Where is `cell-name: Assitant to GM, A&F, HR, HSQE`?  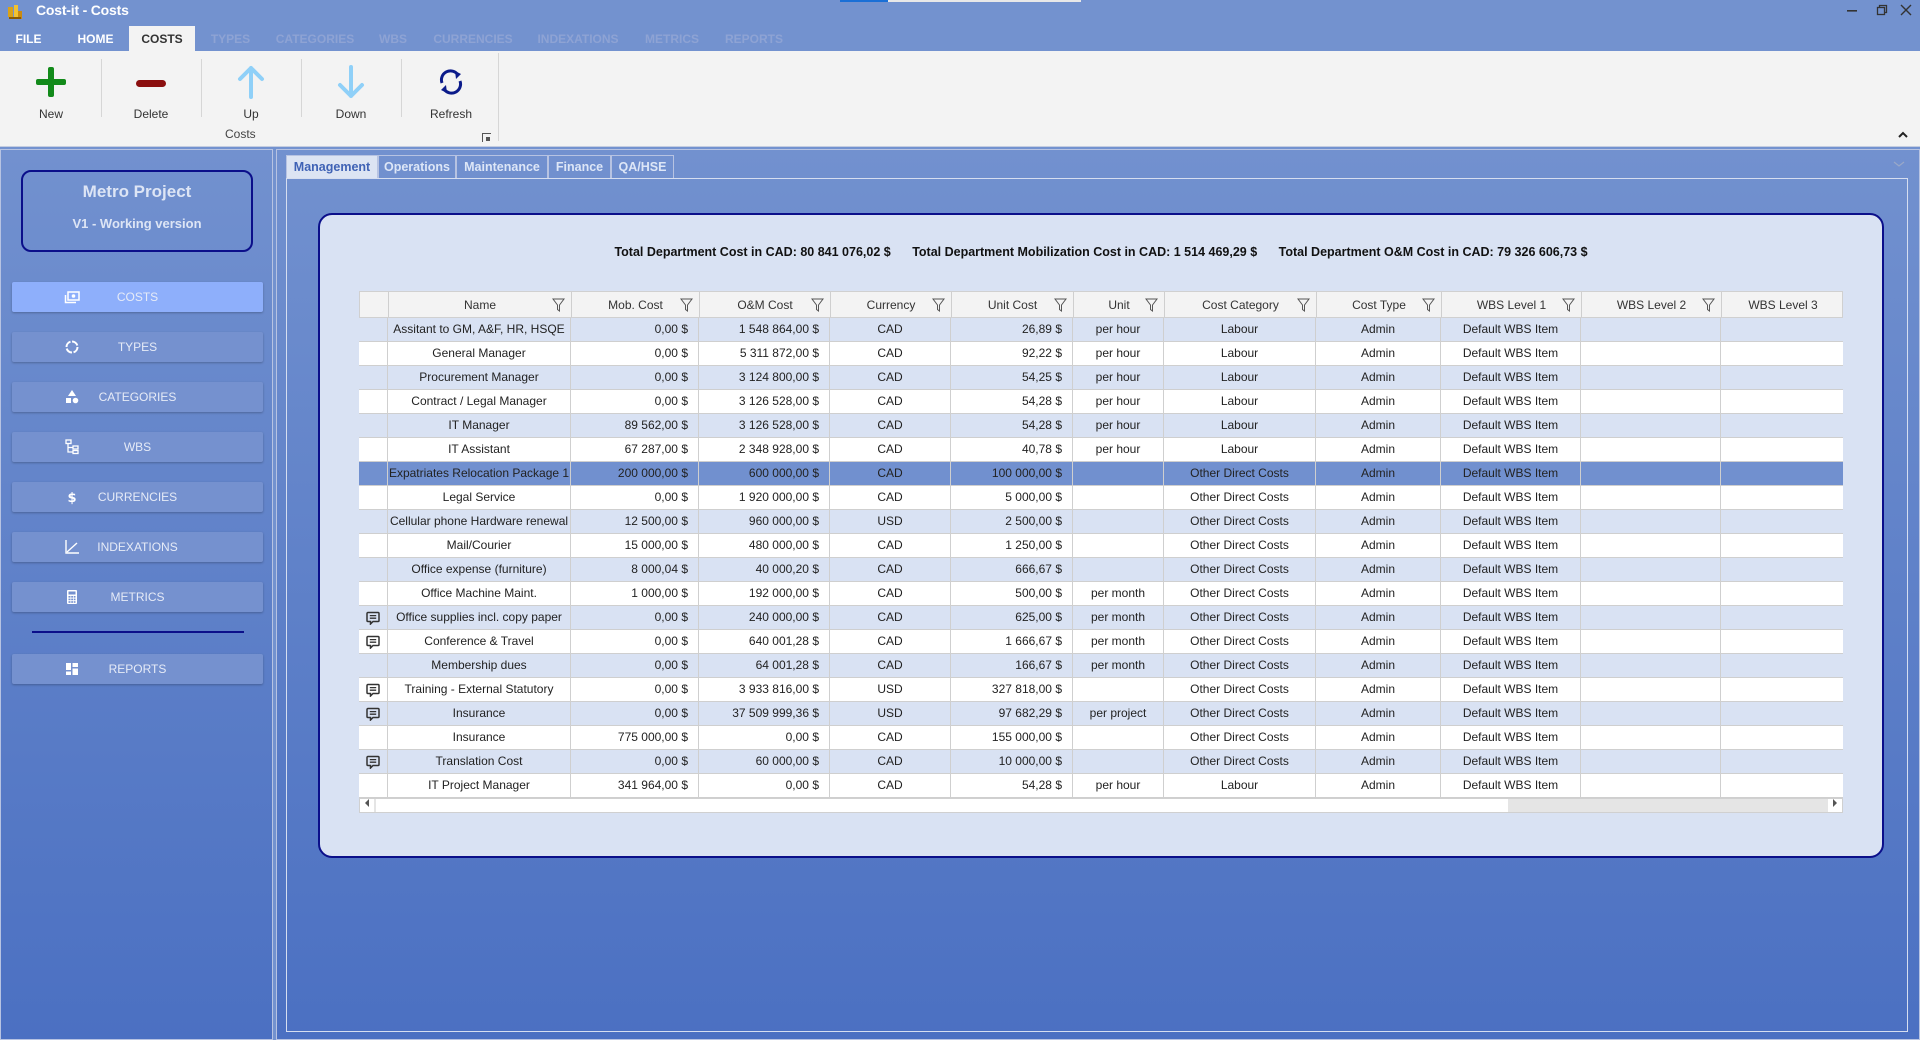
cell-name: Assitant to GM, A&F, HR, HSQE is located at coordinates (479, 330).